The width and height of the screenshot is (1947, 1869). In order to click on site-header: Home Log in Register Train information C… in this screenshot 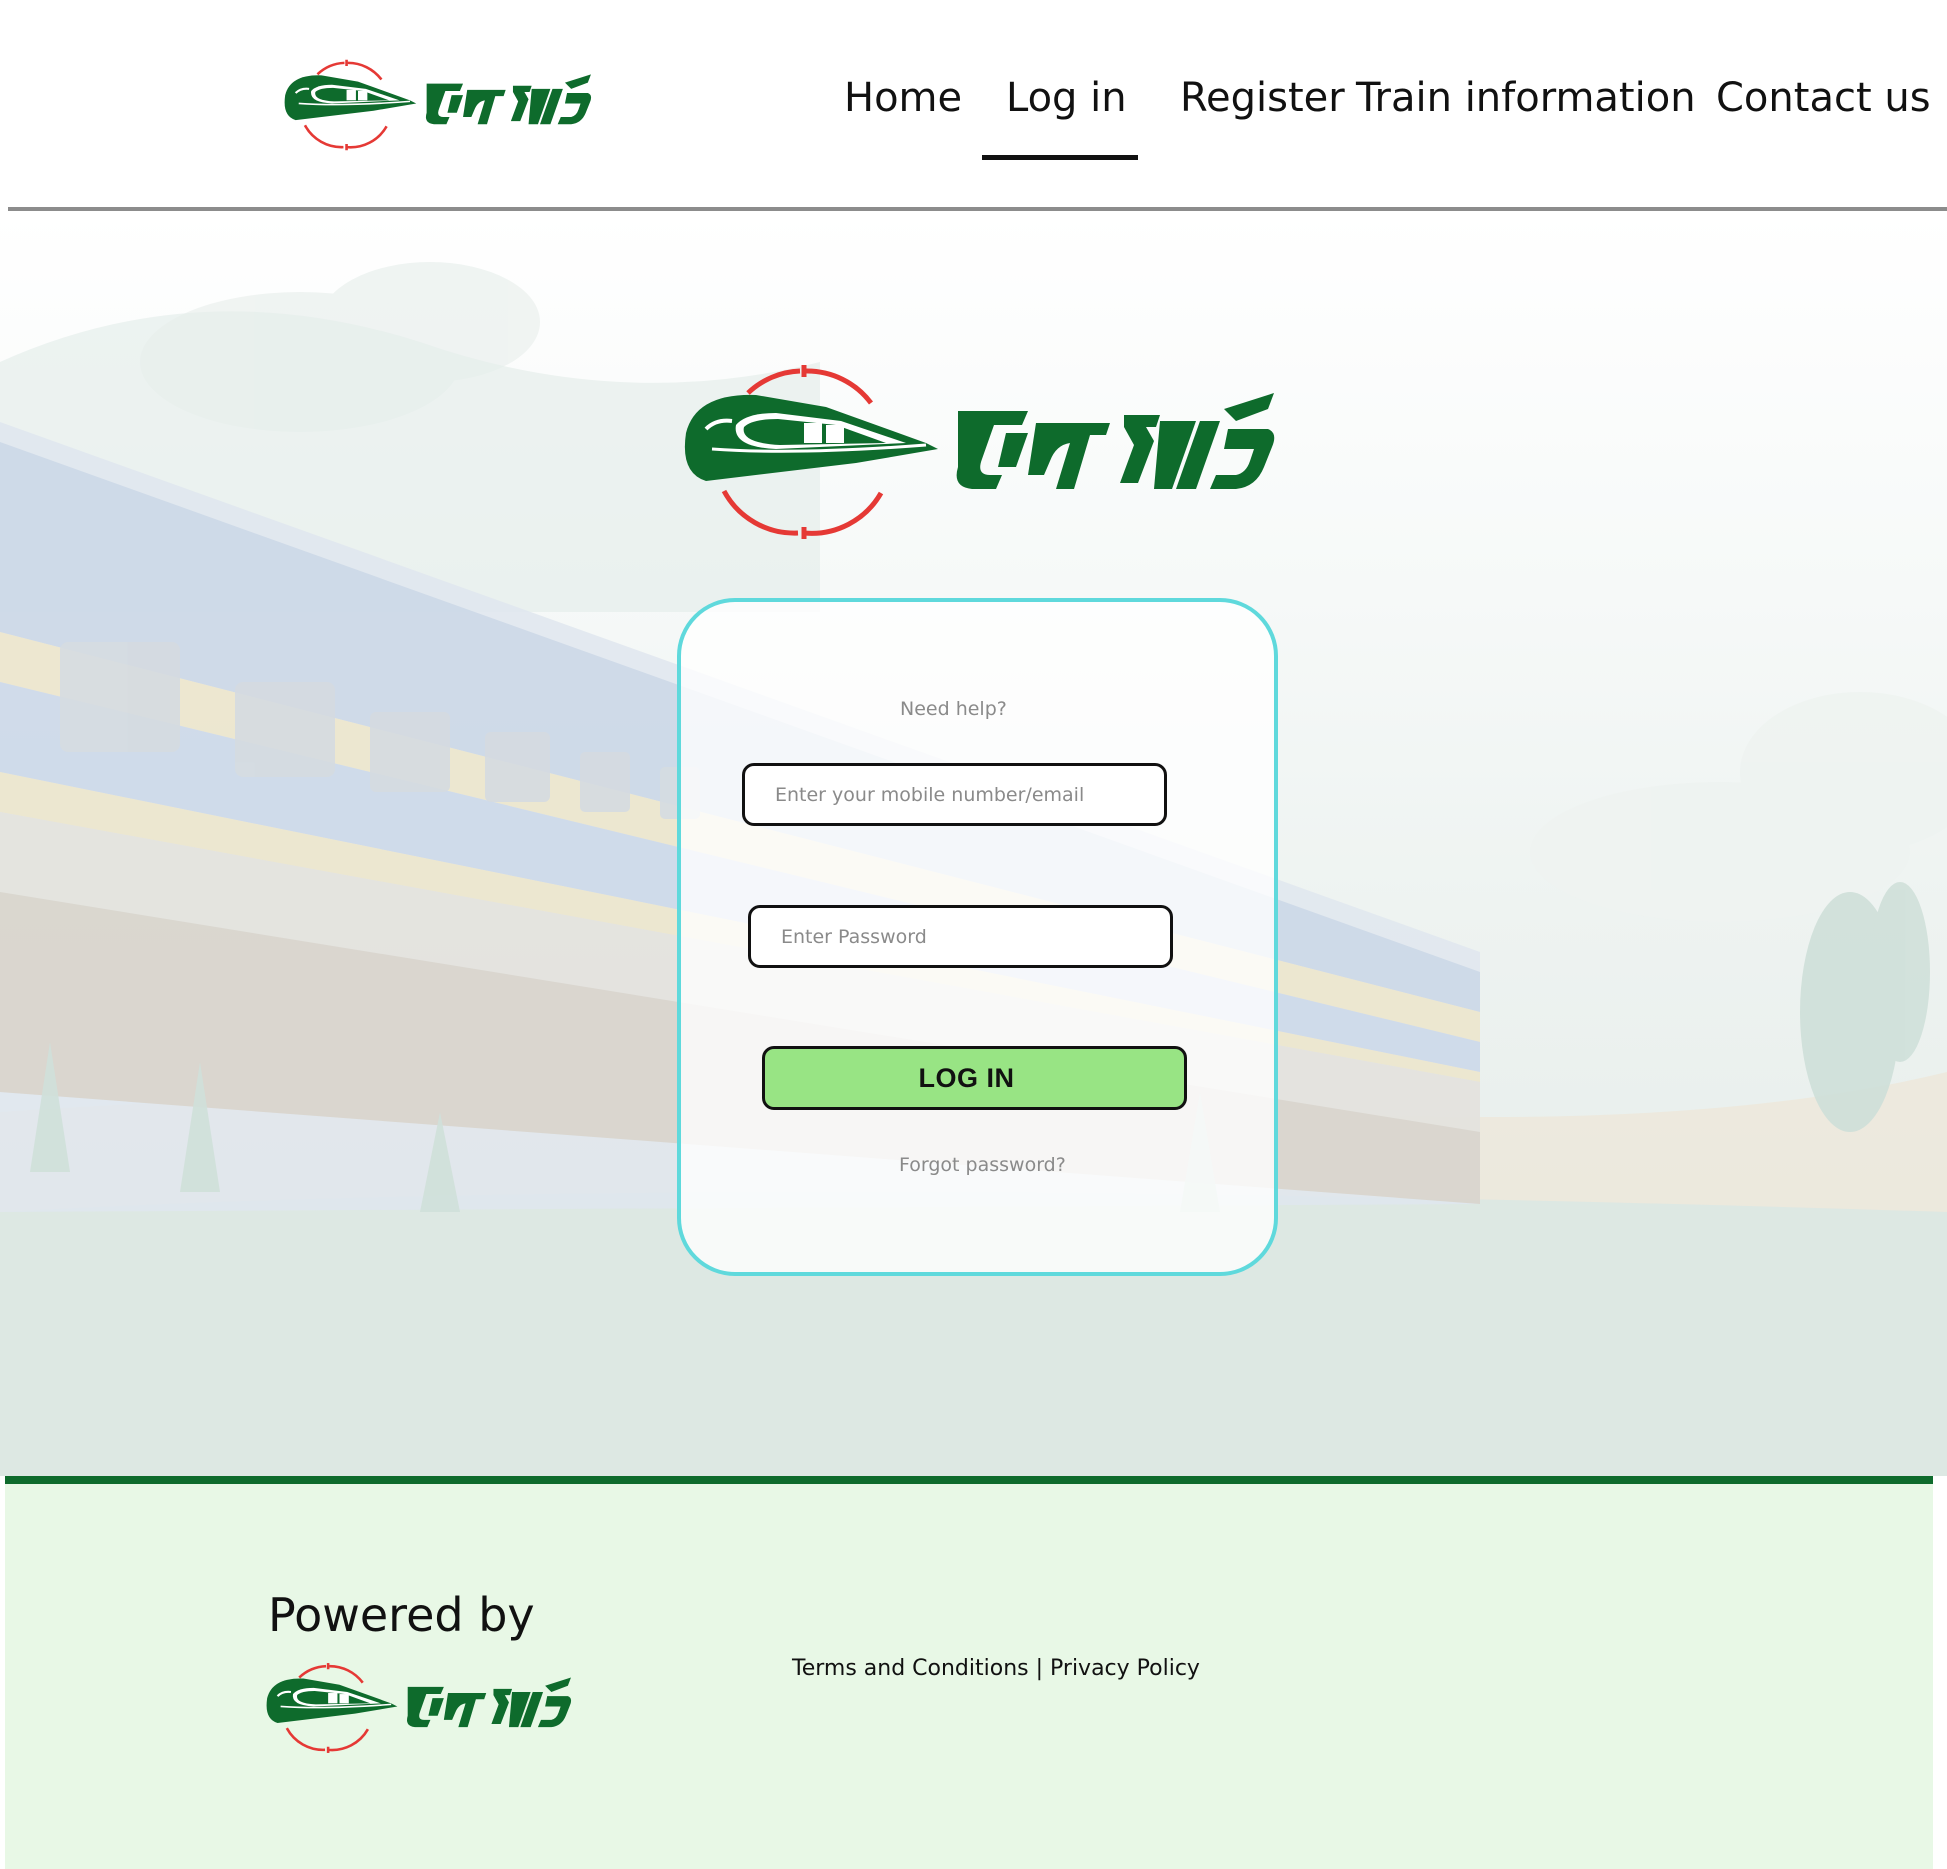, I will do `click(973, 106)`.